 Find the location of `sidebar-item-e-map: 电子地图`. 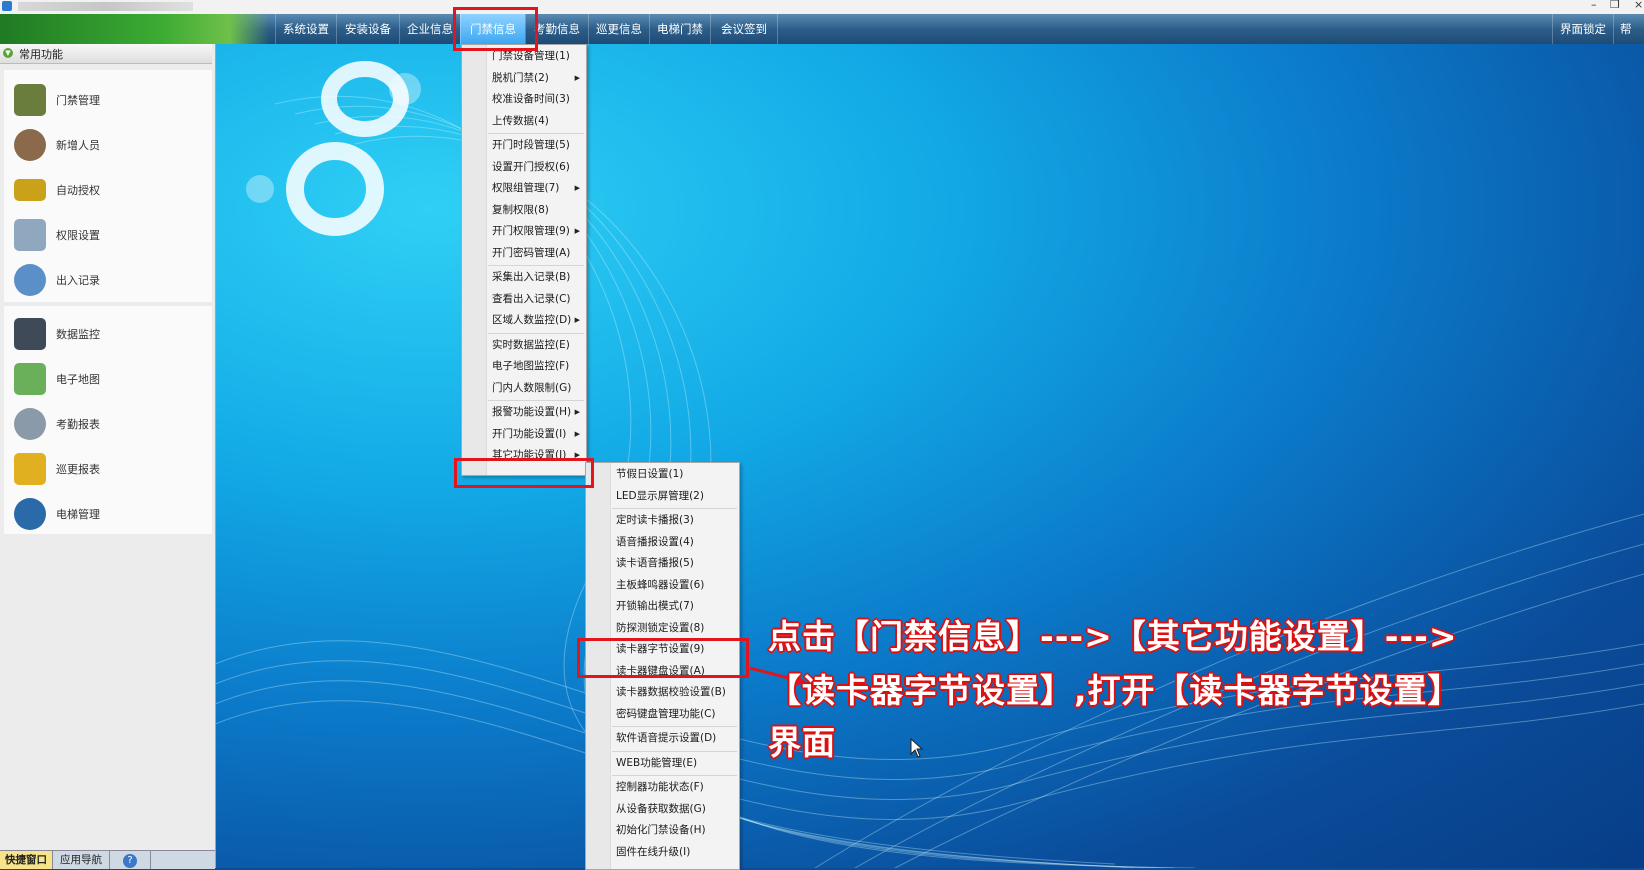

sidebar-item-e-map: 电子地图 is located at coordinates (104, 379).